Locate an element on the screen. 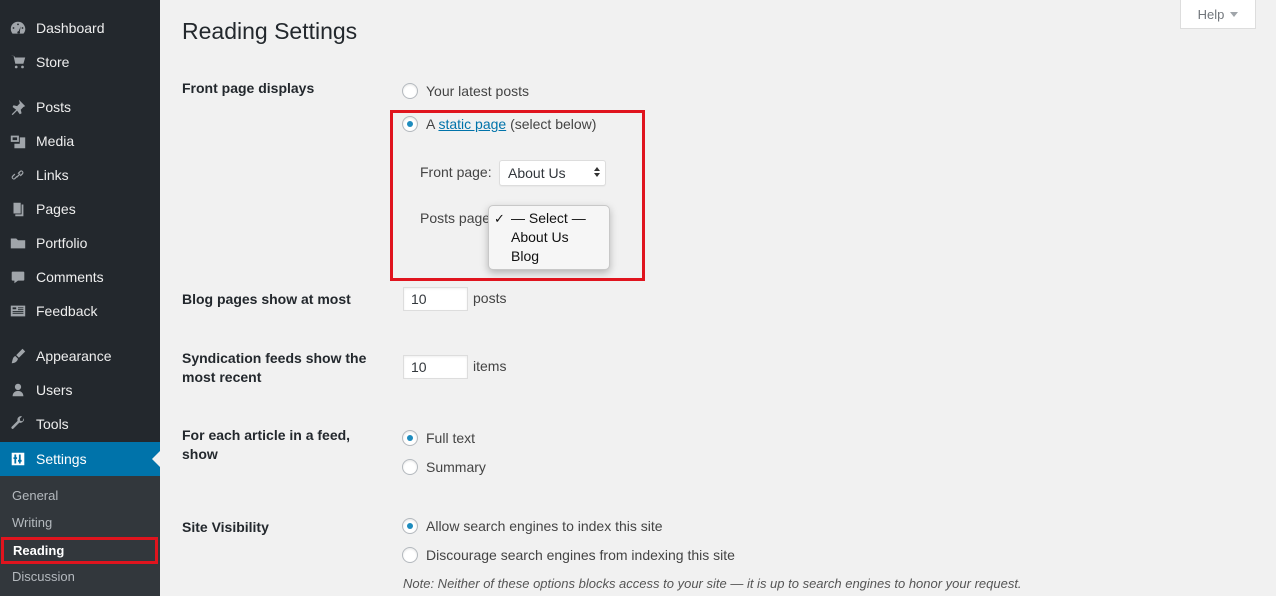  radio-summary: Summary is located at coordinates (444, 467).